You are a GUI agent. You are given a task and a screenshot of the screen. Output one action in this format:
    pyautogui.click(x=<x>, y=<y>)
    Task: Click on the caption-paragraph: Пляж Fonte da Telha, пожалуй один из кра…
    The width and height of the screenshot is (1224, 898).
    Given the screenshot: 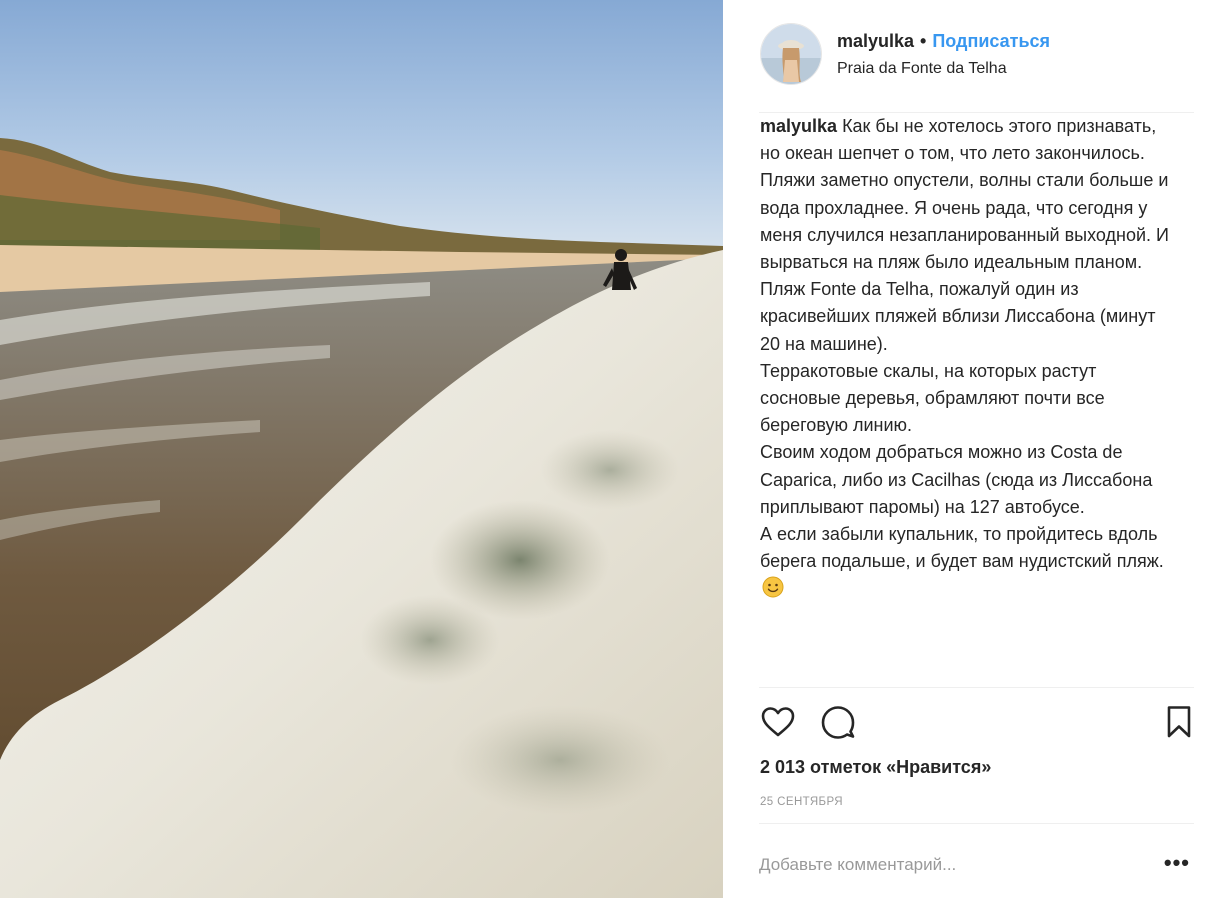 What is the action you would take?
    pyautogui.click(x=958, y=316)
    